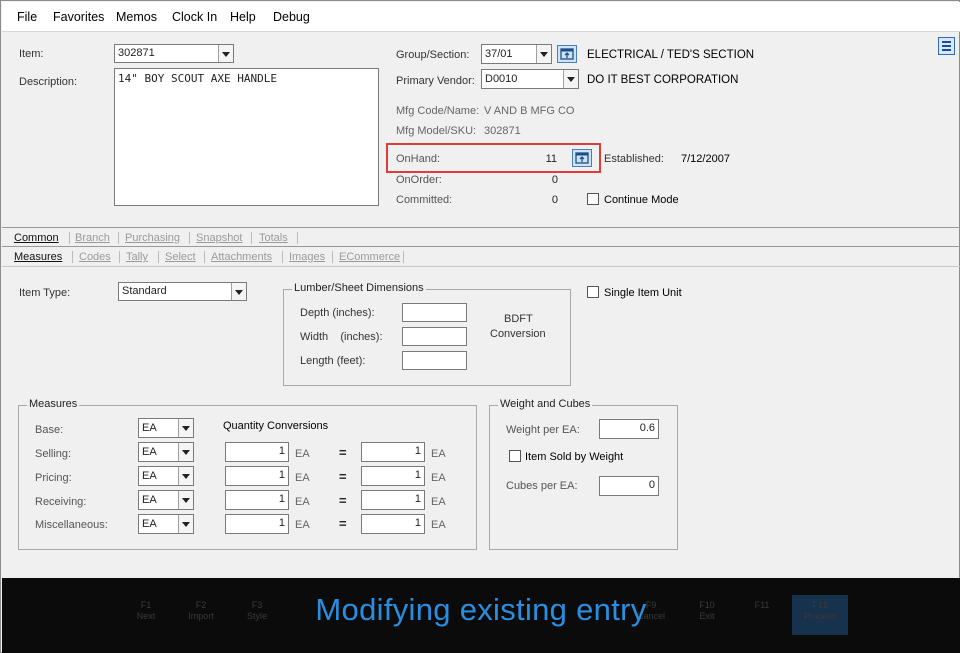 Image resolution: width=960 pixels, height=653 pixels. What do you see at coordinates (502, 131) in the screenshot?
I see `mfg-model-value: 302871` at bounding box center [502, 131].